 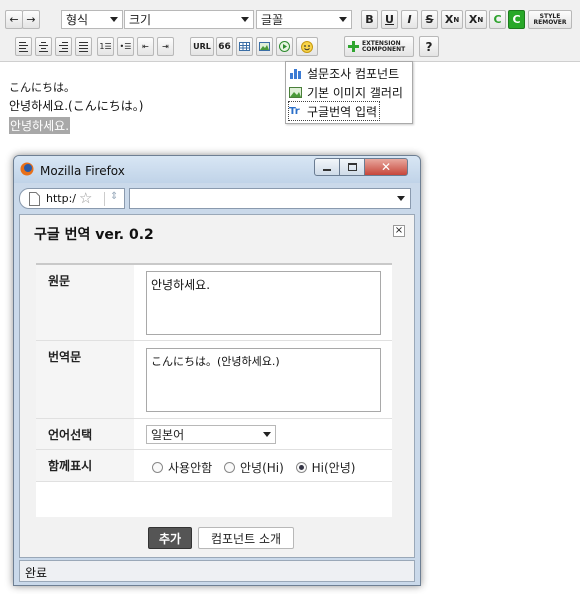 I want to click on menu-item-label: 구글번역 입력, so click(x=342, y=111).